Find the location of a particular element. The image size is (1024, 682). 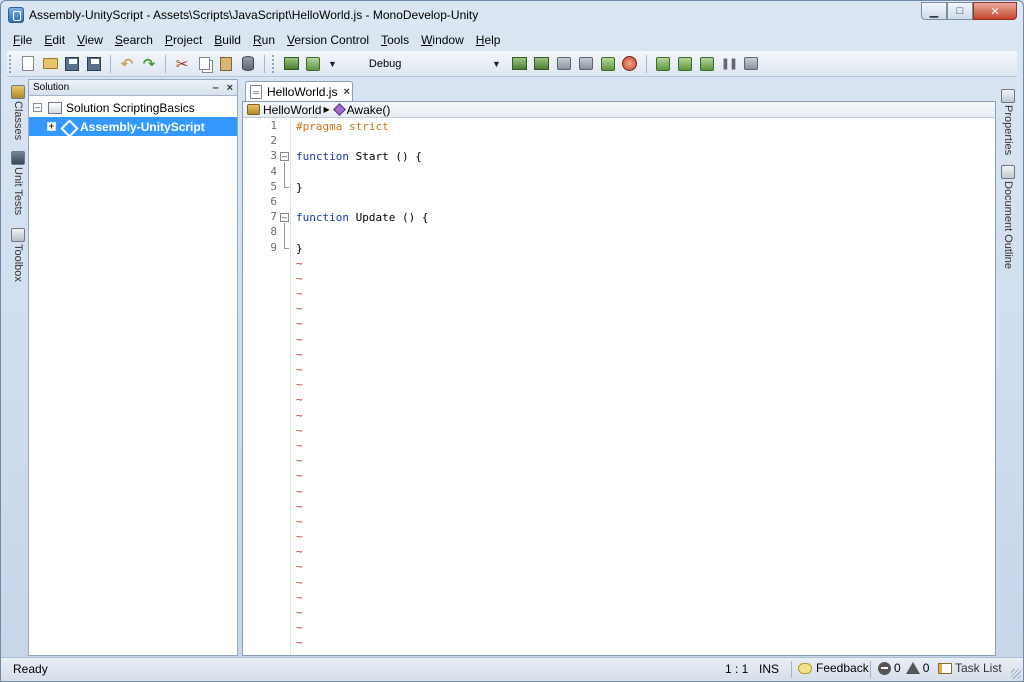

run-dropdown-chevron-icon: ▼ is located at coordinates (332, 64).